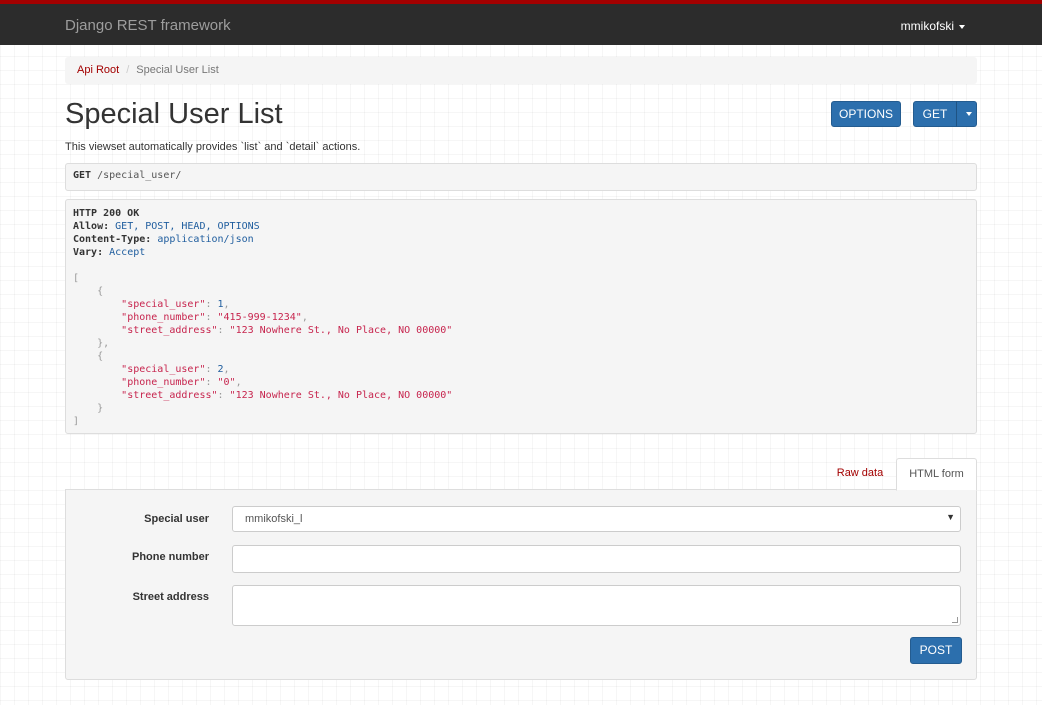 This screenshot has height=705, width=1042. I want to click on user-menu-dropdown: mmikofski, so click(933, 26).